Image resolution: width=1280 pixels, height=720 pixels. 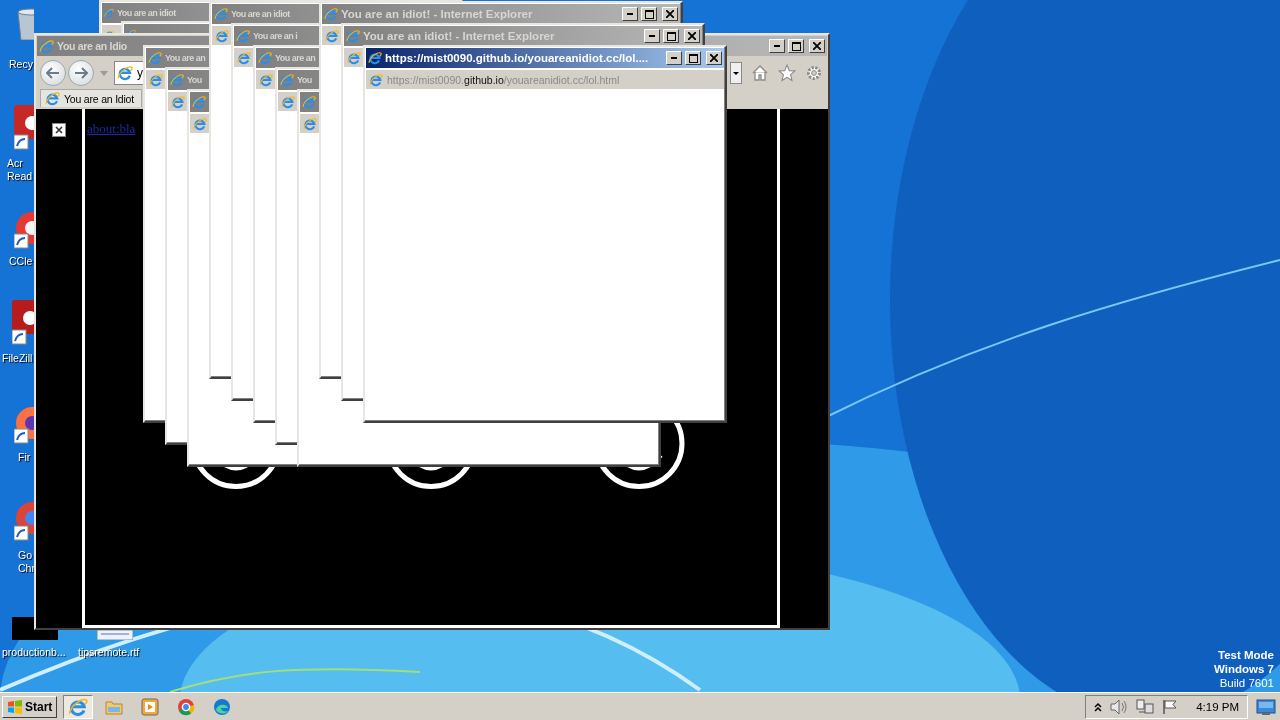 What do you see at coordinates (59, 130) in the screenshot?
I see `broken-image-icon` at bounding box center [59, 130].